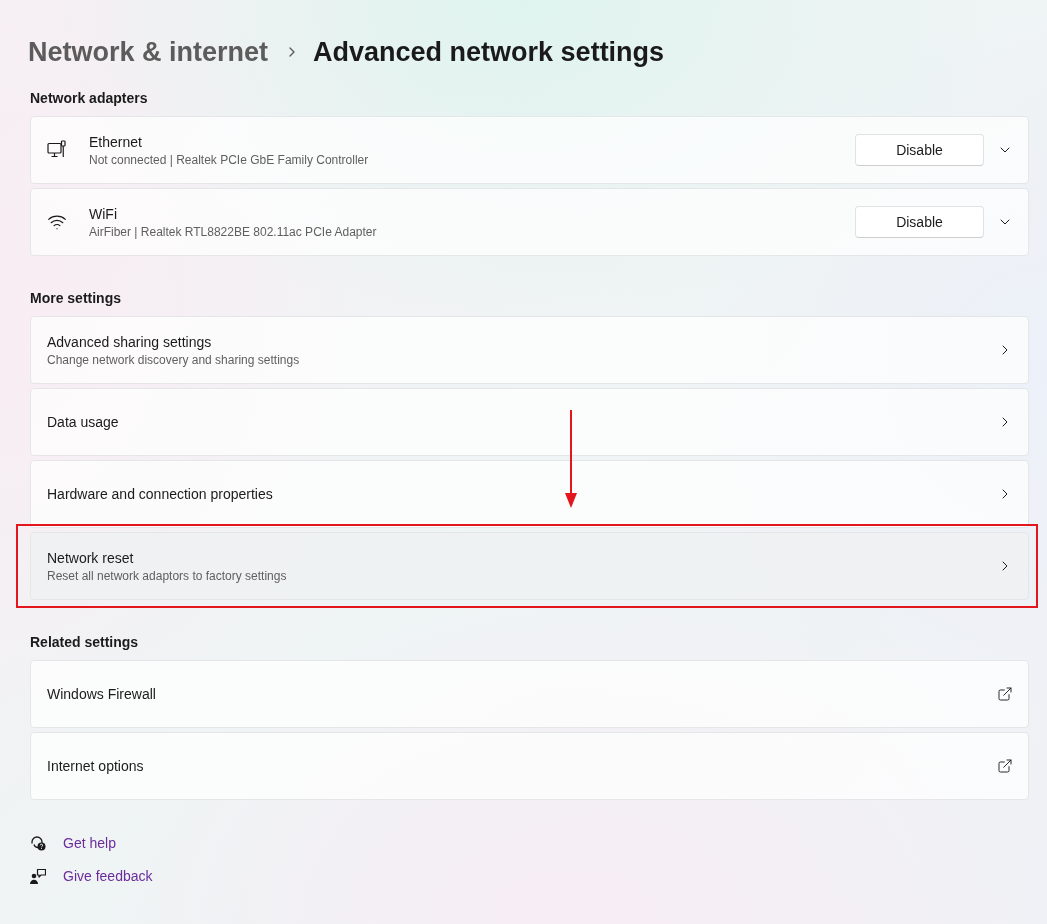 The image size is (1047, 924). I want to click on settings-card: Windows Firewall, so click(529, 694).